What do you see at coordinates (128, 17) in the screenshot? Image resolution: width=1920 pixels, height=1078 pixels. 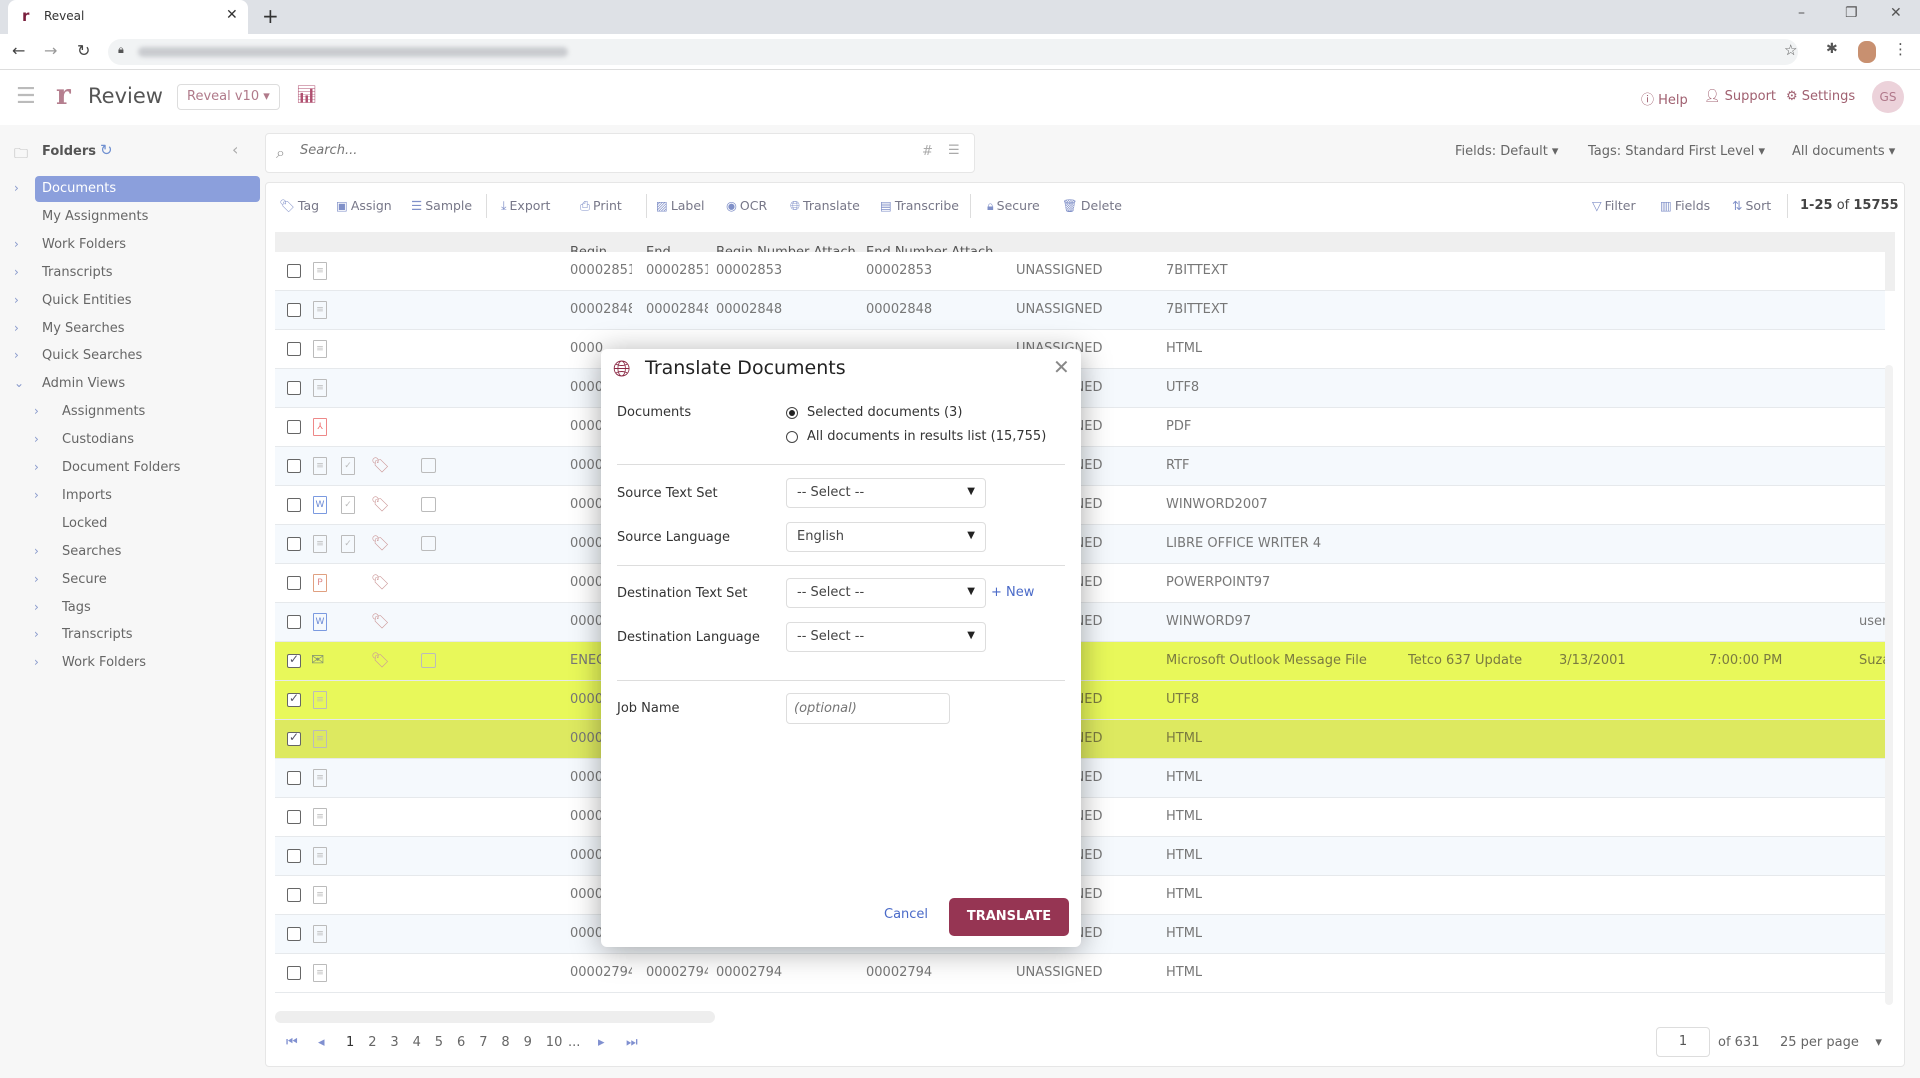 I see `browser-tab: r Reveal ✕` at bounding box center [128, 17].